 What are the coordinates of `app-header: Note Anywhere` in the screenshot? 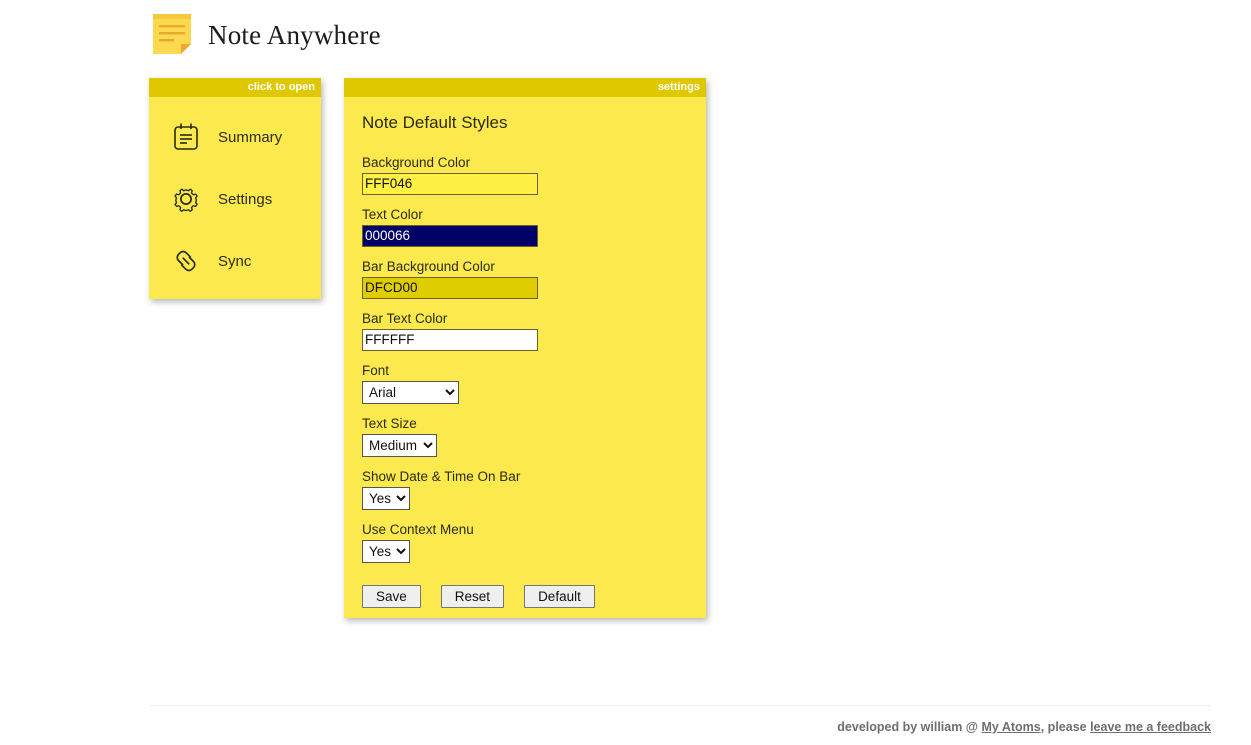 It's located at (265, 35).